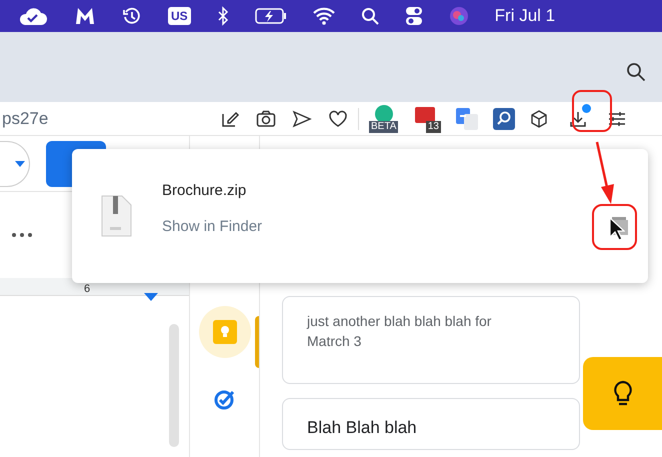 This screenshot has height=457, width=662. I want to click on tasks-icon, so click(225, 399).